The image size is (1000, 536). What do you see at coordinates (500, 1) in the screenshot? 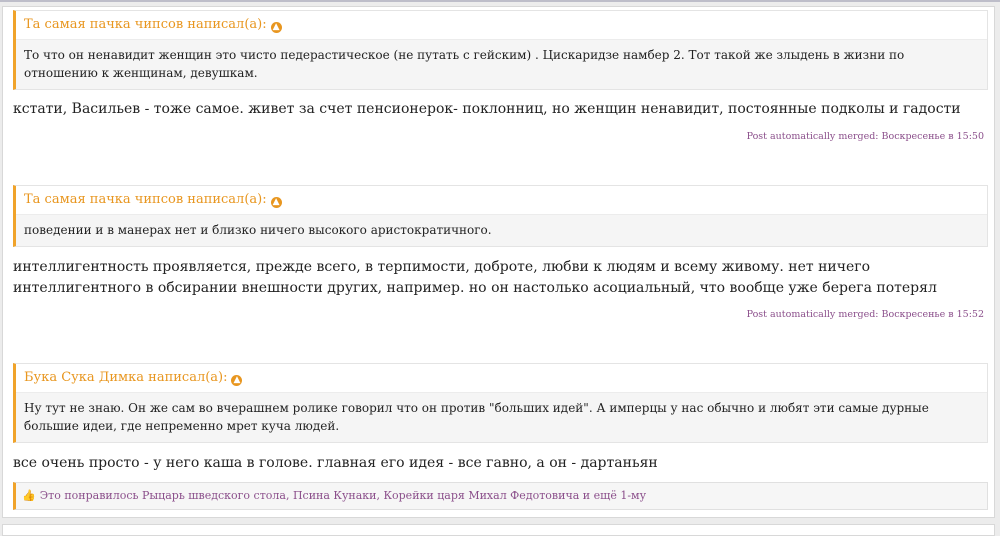
I see `top-strip` at bounding box center [500, 1].